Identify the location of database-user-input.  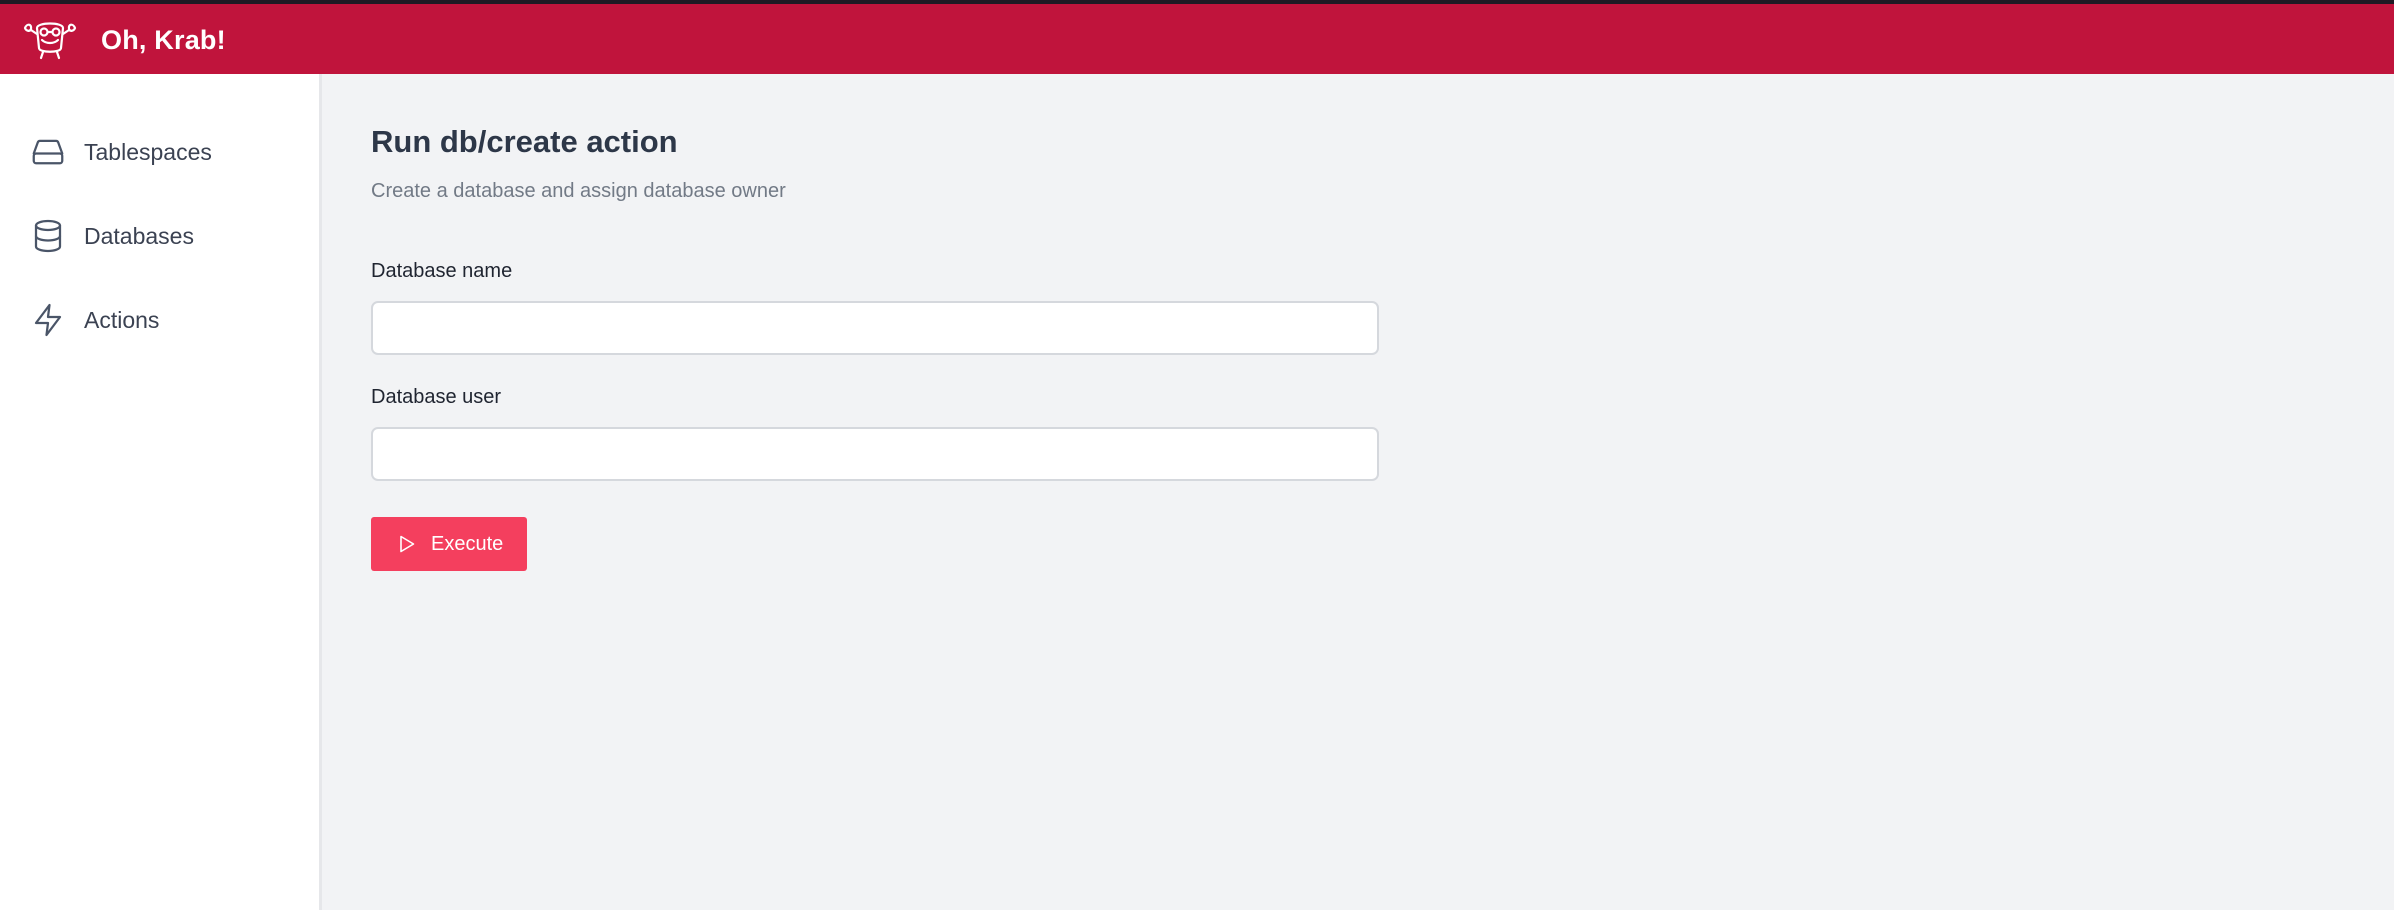
(875, 454).